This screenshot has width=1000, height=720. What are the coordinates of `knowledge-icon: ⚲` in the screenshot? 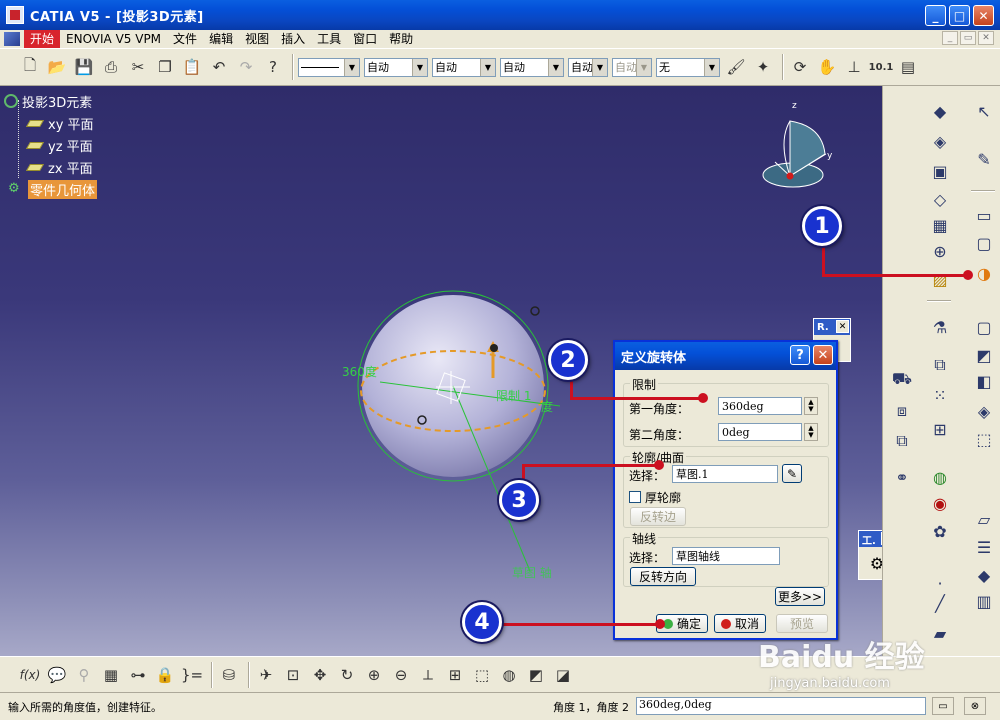 It's located at (84, 675).